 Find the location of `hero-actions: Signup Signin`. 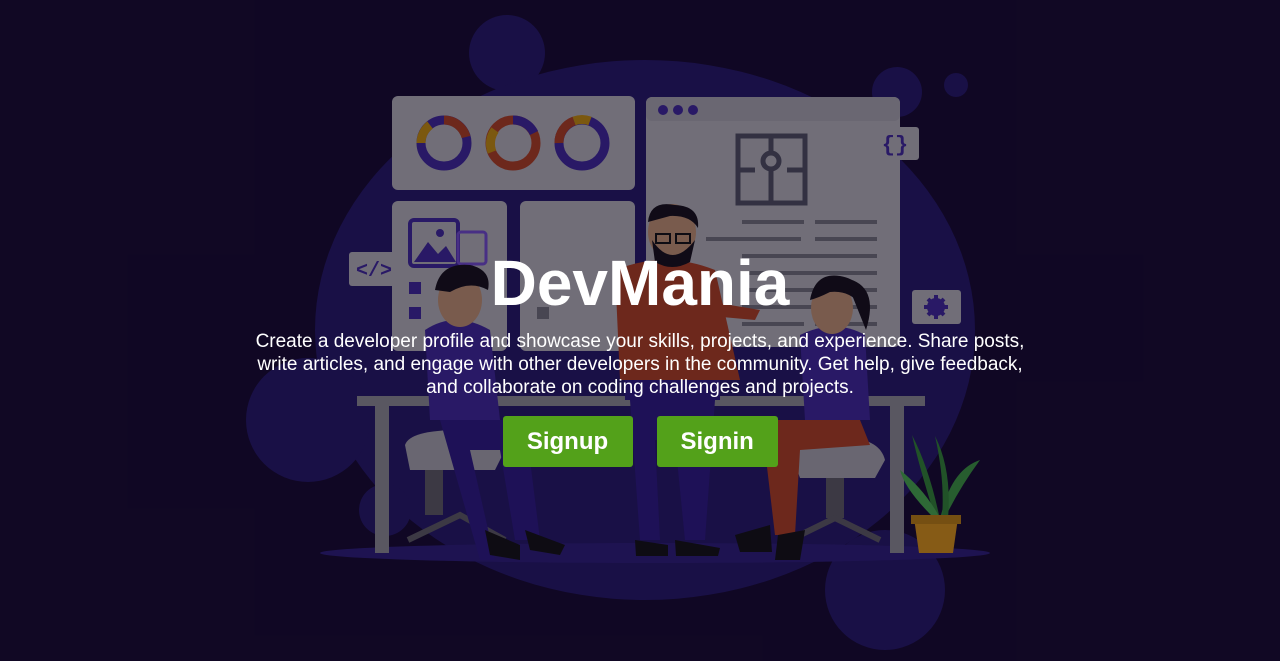

hero-actions: Signup Signin is located at coordinates (640, 441).